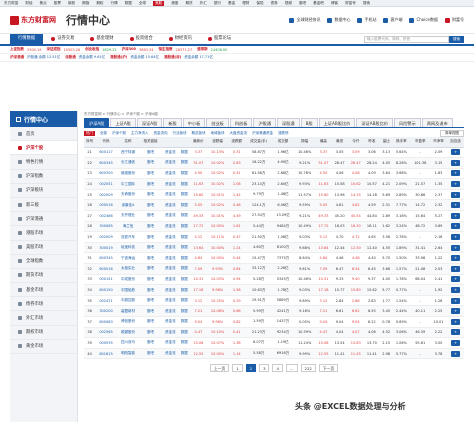 This screenshot has height=422, width=474. What do you see at coordinates (366, 3) in the screenshot?
I see `top-nav-link: 搜索` at bounding box center [366, 3].